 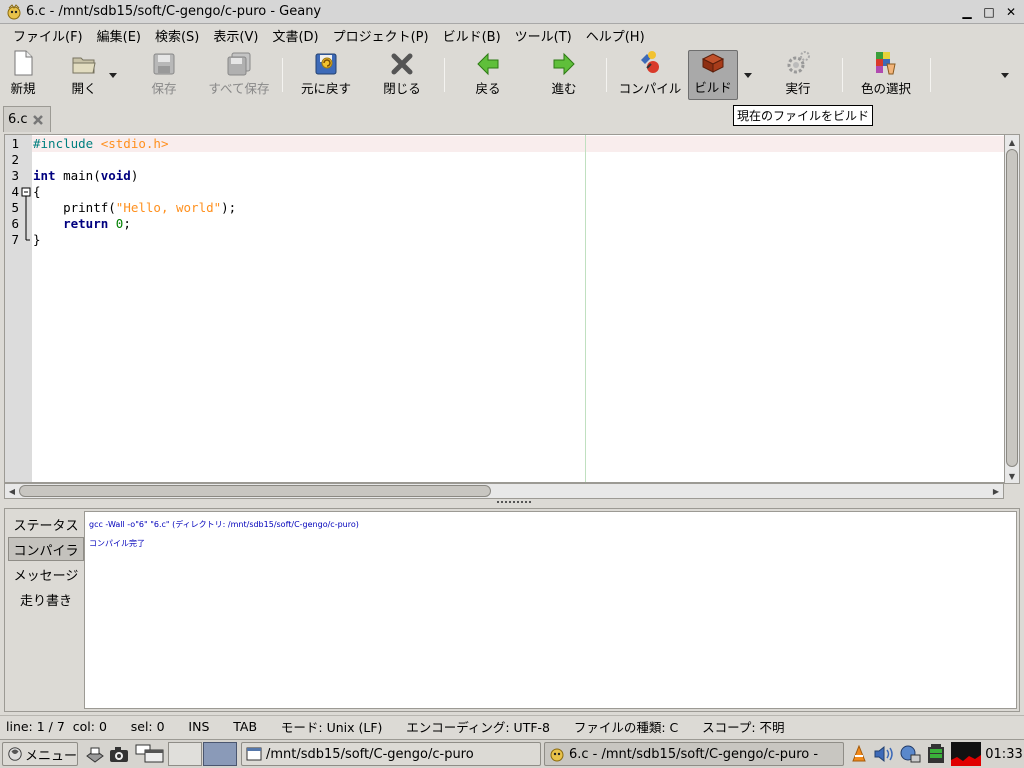 What do you see at coordinates (472, 35) in the screenshot?
I see `menu-build: ビルド(B)` at bounding box center [472, 35].